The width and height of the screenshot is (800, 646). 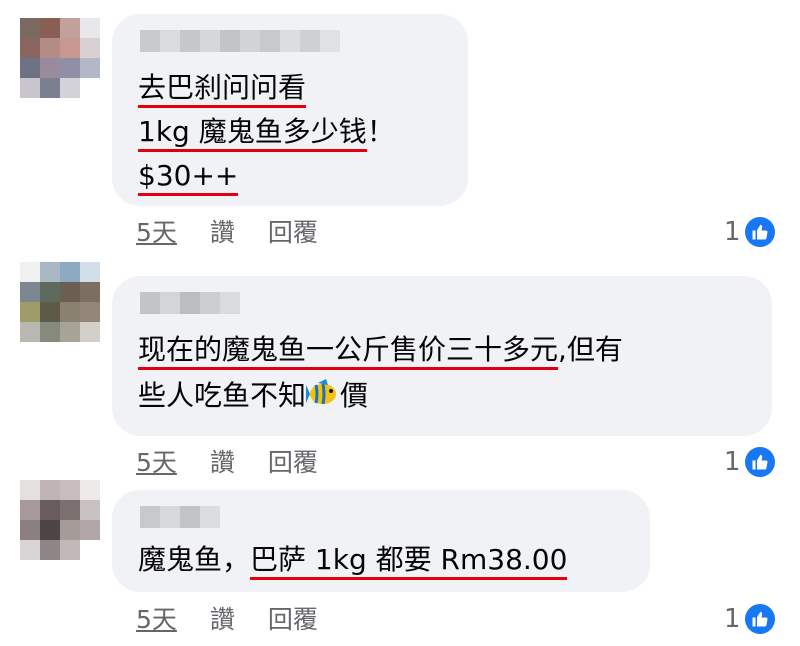 I want to click on underlined-text: 去巴刹问问看, so click(x=222, y=89).